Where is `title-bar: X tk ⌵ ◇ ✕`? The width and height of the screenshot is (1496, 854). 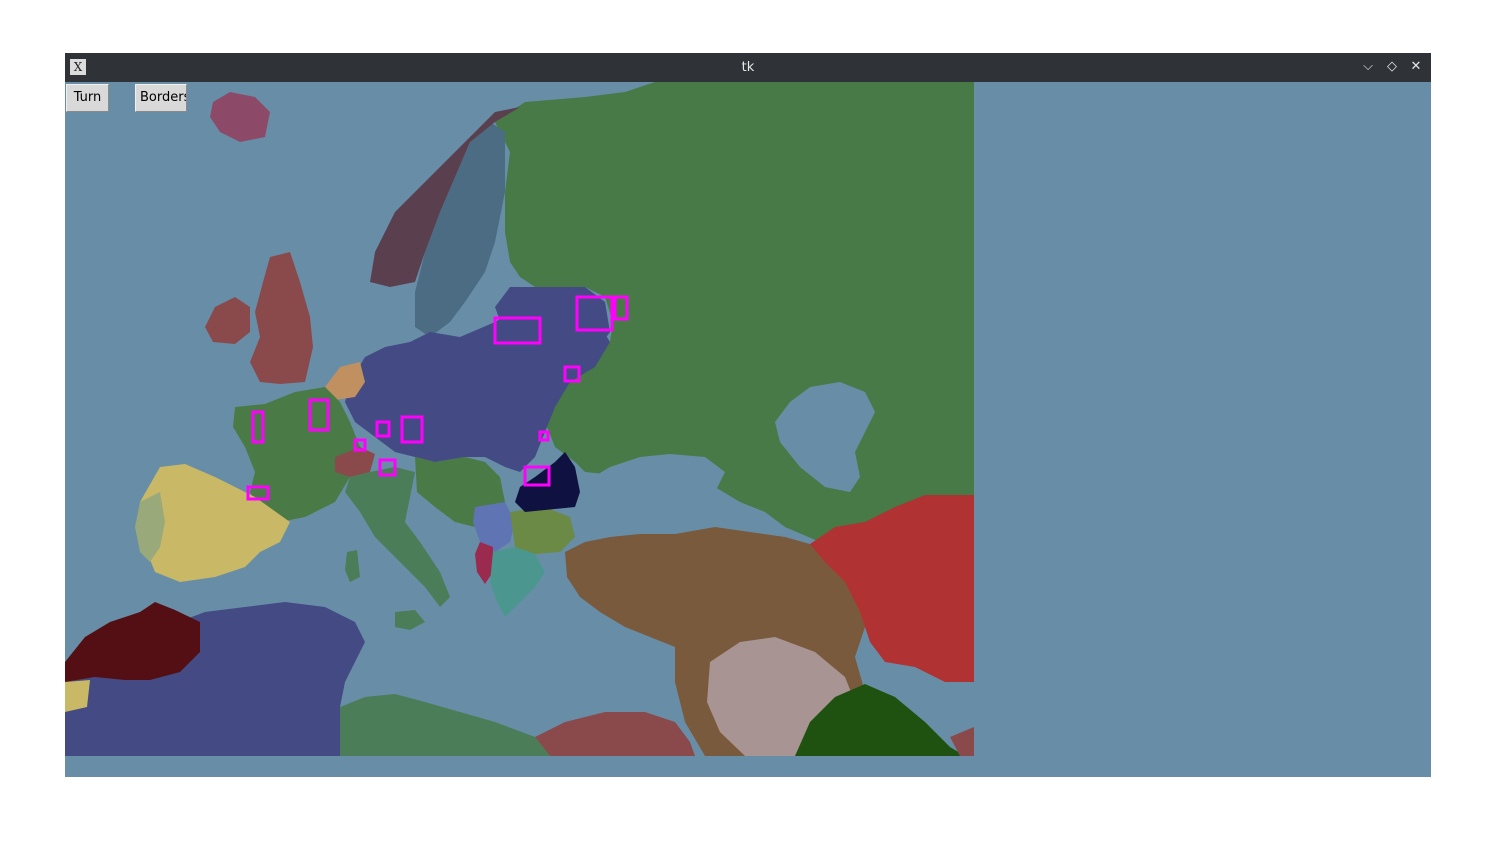 title-bar: X tk ⌵ ◇ ✕ is located at coordinates (748, 67).